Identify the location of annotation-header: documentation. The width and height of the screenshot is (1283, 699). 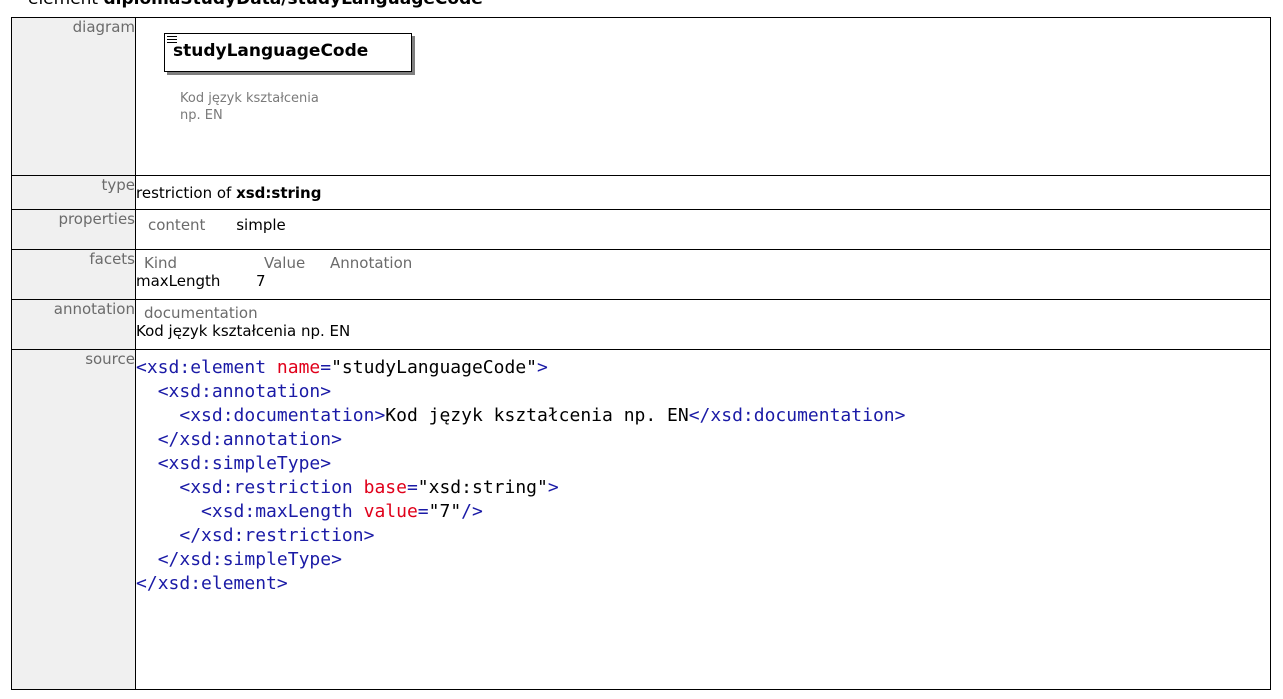
(201, 313).